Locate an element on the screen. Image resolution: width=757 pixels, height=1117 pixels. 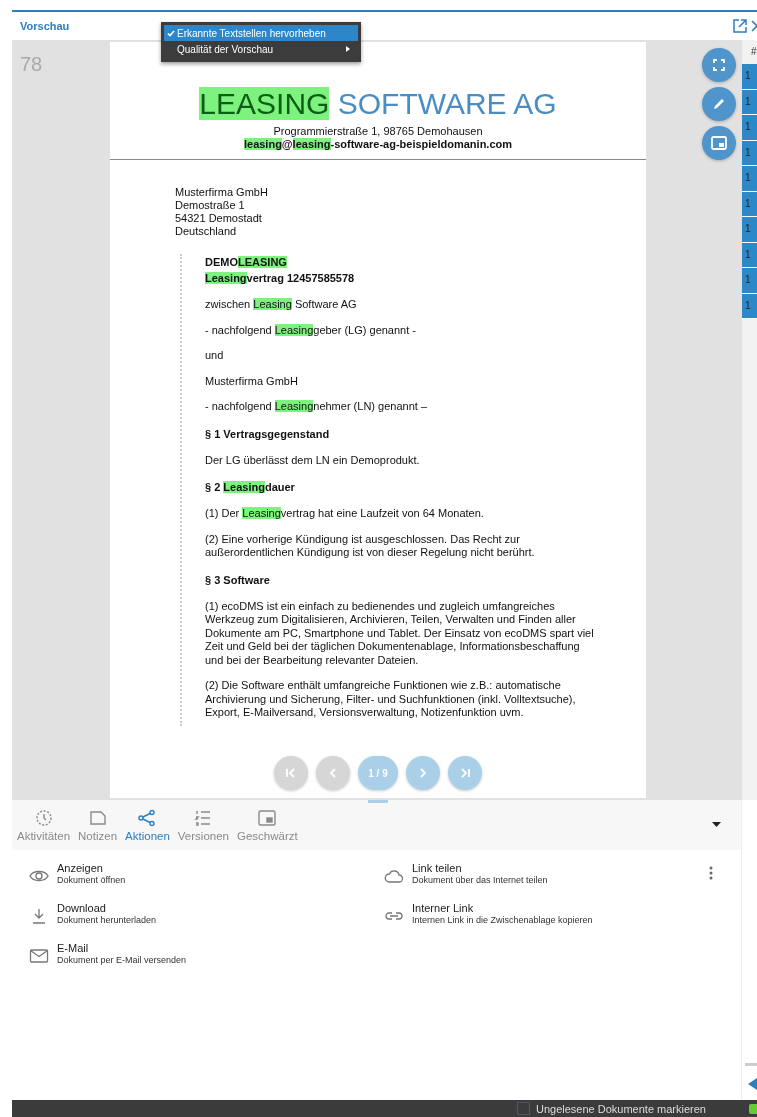
column-header: # is located at coordinates (753, 52).